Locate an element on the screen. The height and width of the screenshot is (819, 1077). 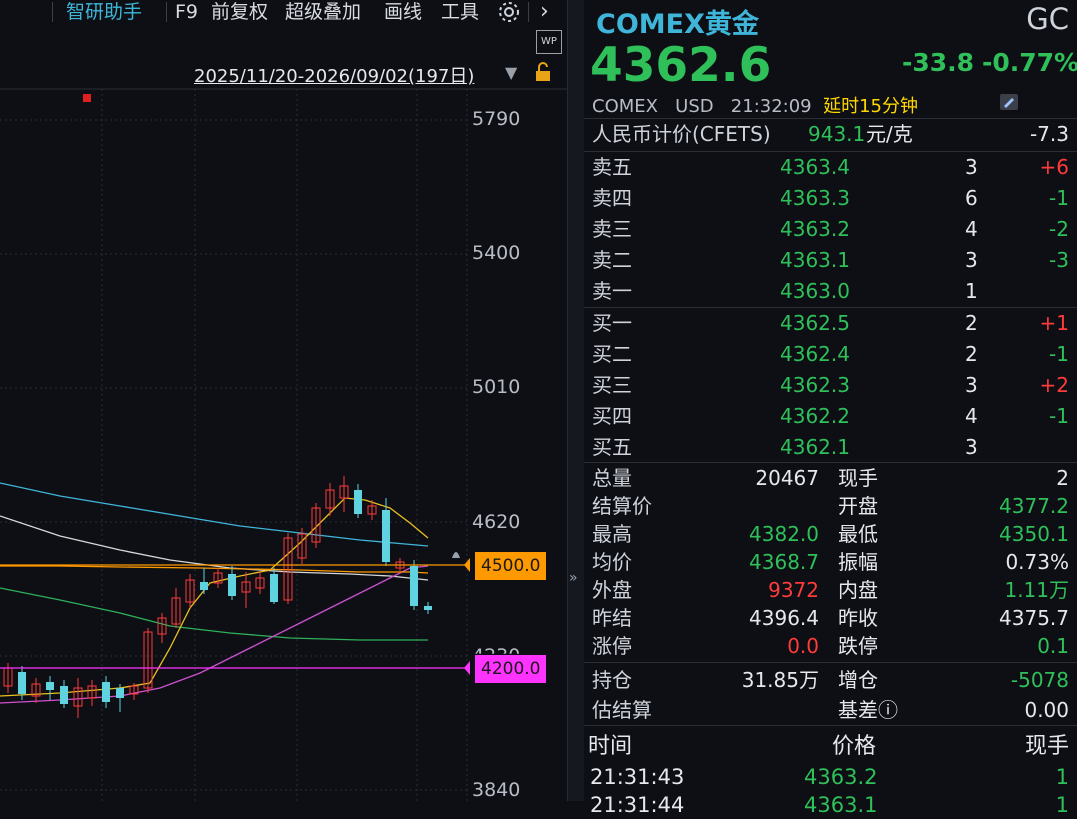
bid-vol-change: -1 is located at coordinates (1059, 354).